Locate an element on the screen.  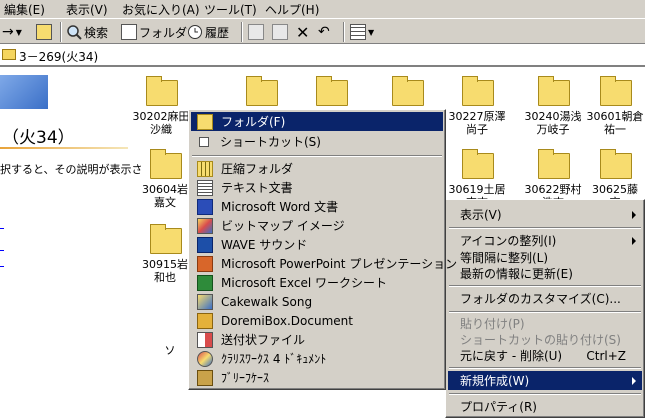
menu-item-label: 元に戻す - 削除(U) is located at coordinates (511, 356).